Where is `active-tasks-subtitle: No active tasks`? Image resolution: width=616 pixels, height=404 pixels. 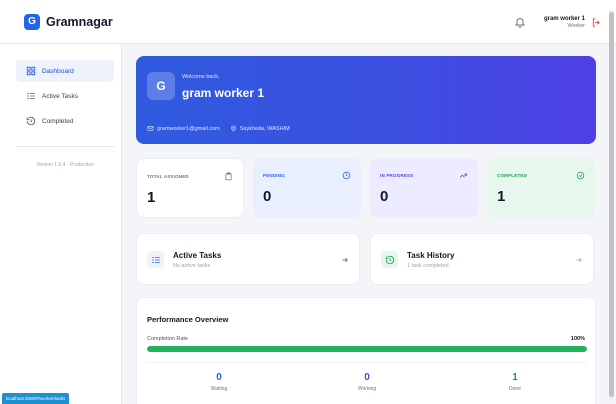 active-tasks-subtitle: No active tasks is located at coordinates (192, 266).